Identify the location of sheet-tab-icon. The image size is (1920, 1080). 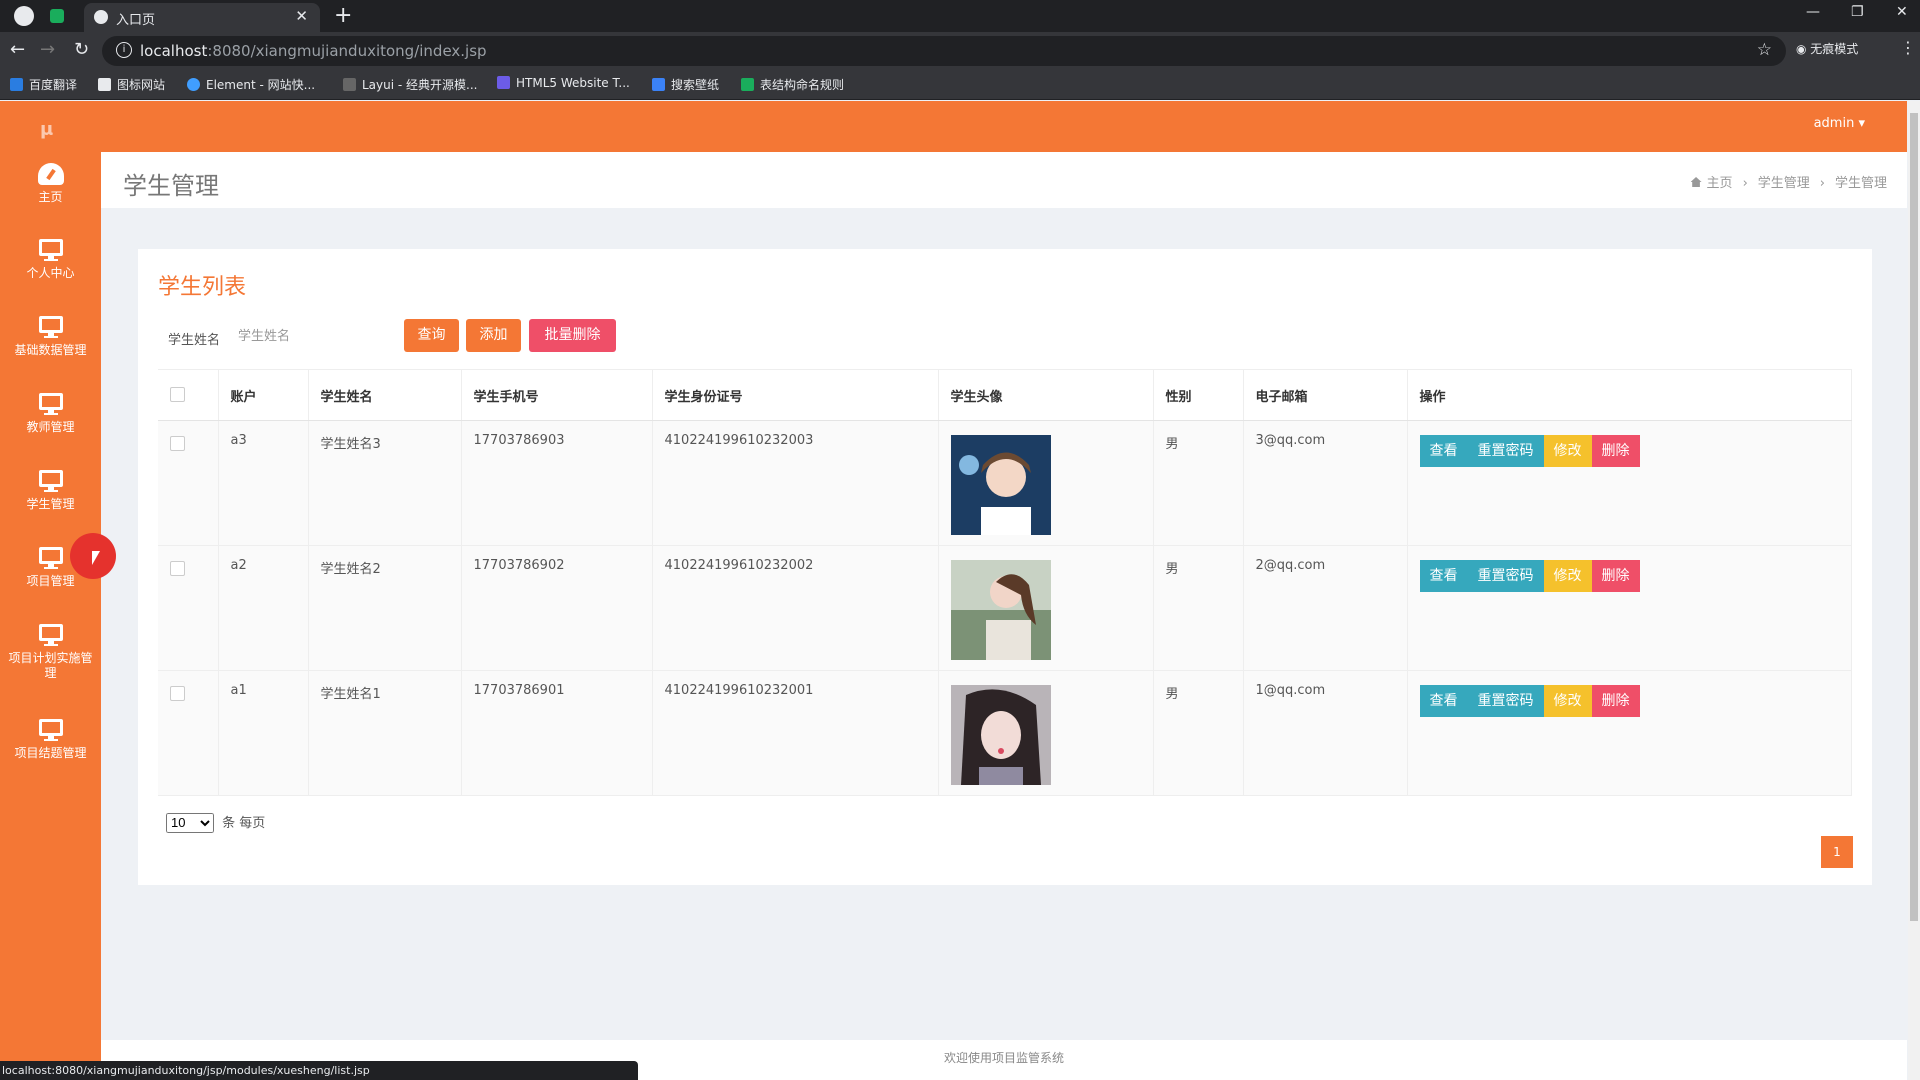
(57, 16).